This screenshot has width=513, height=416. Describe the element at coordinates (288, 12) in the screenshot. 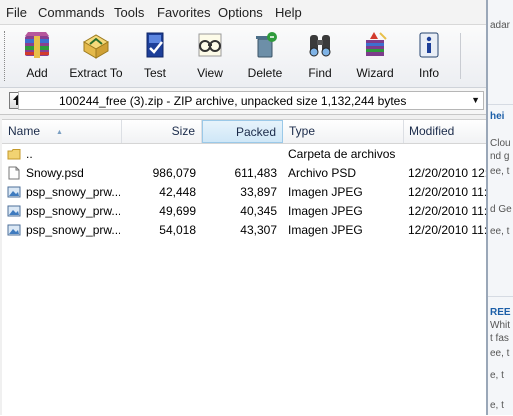

I see `menu-help: Help` at that location.